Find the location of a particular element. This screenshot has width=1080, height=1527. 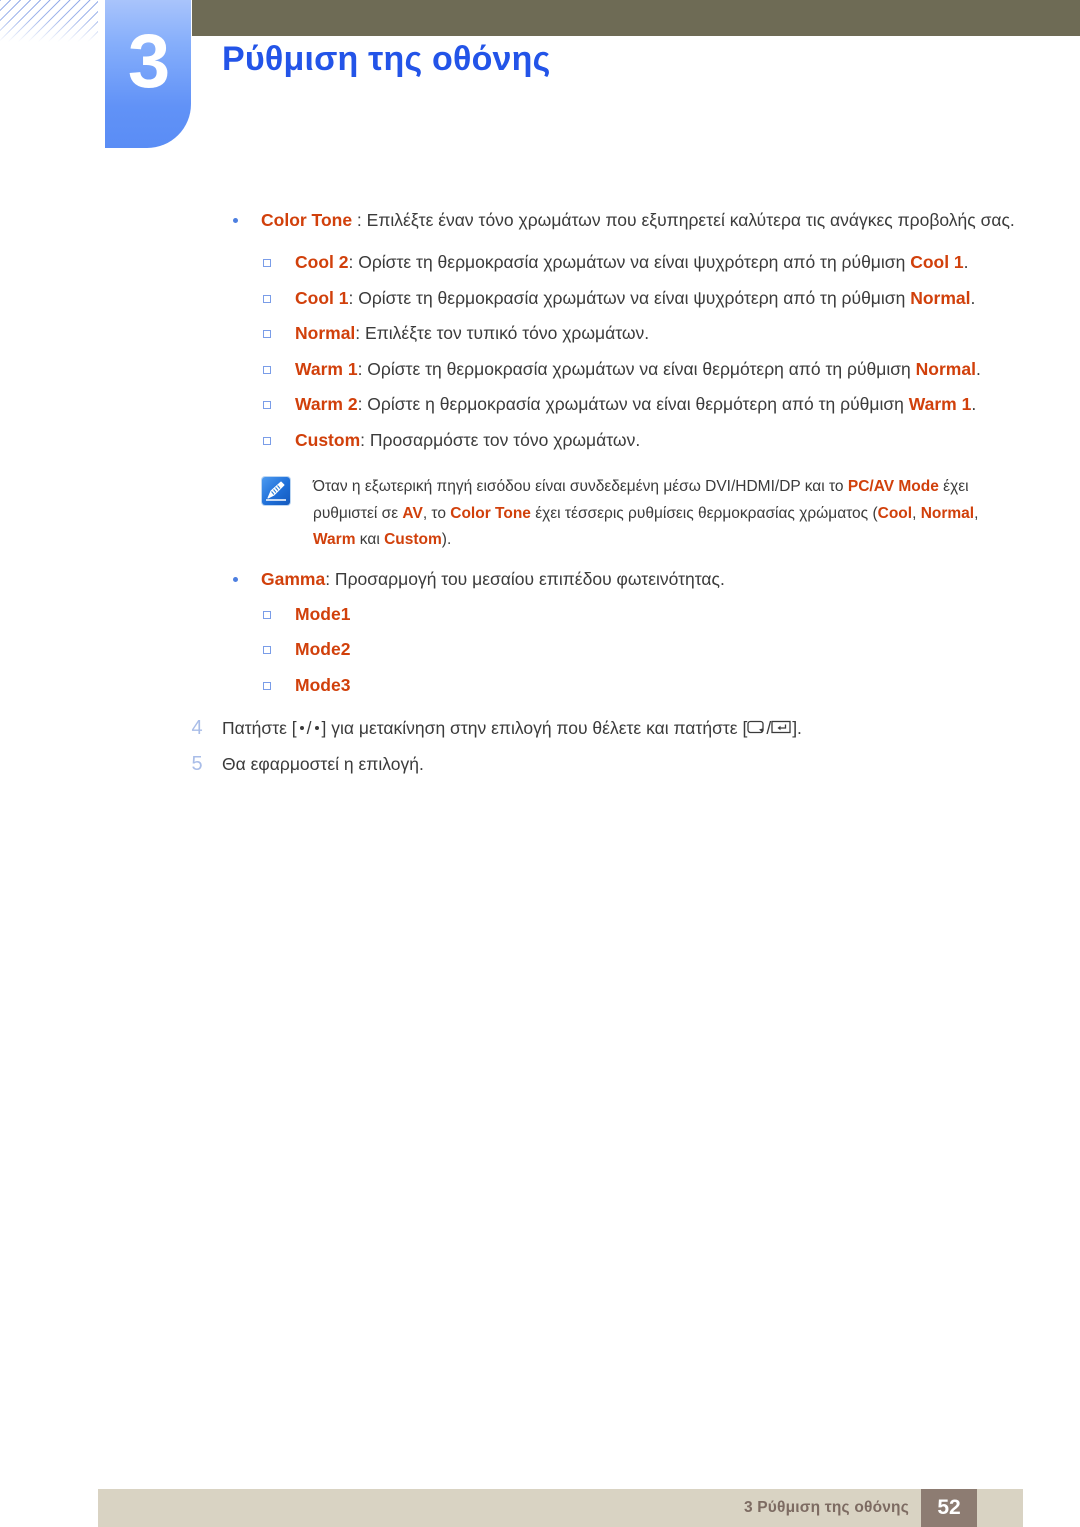

footer-chapter-label: 3 Ρύθμιση της οθόνης is located at coordinates (826, 1507).